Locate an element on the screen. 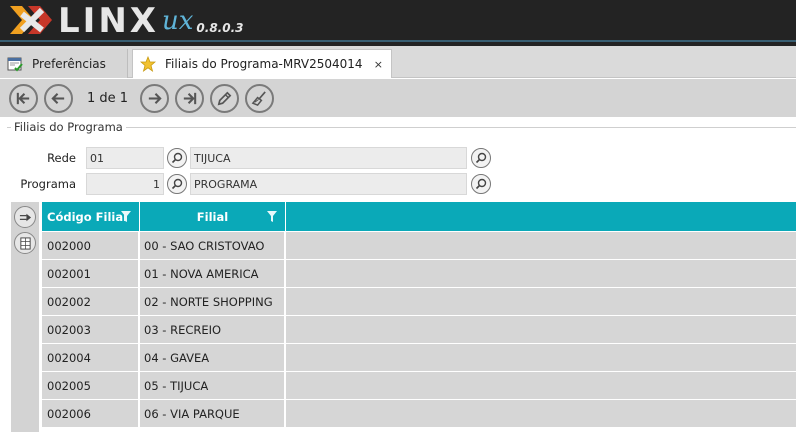 Image resolution: width=796 pixels, height=432 pixels. cell-filial: 00 - SAO CRISTOVAO is located at coordinates (213, 245).